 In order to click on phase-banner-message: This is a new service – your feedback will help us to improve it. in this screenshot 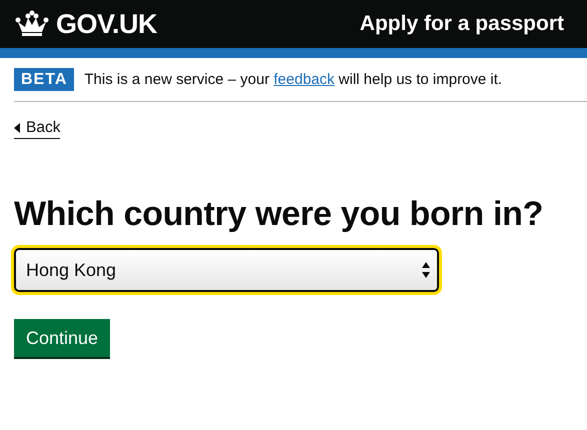, I will do `click(293, 79)`.